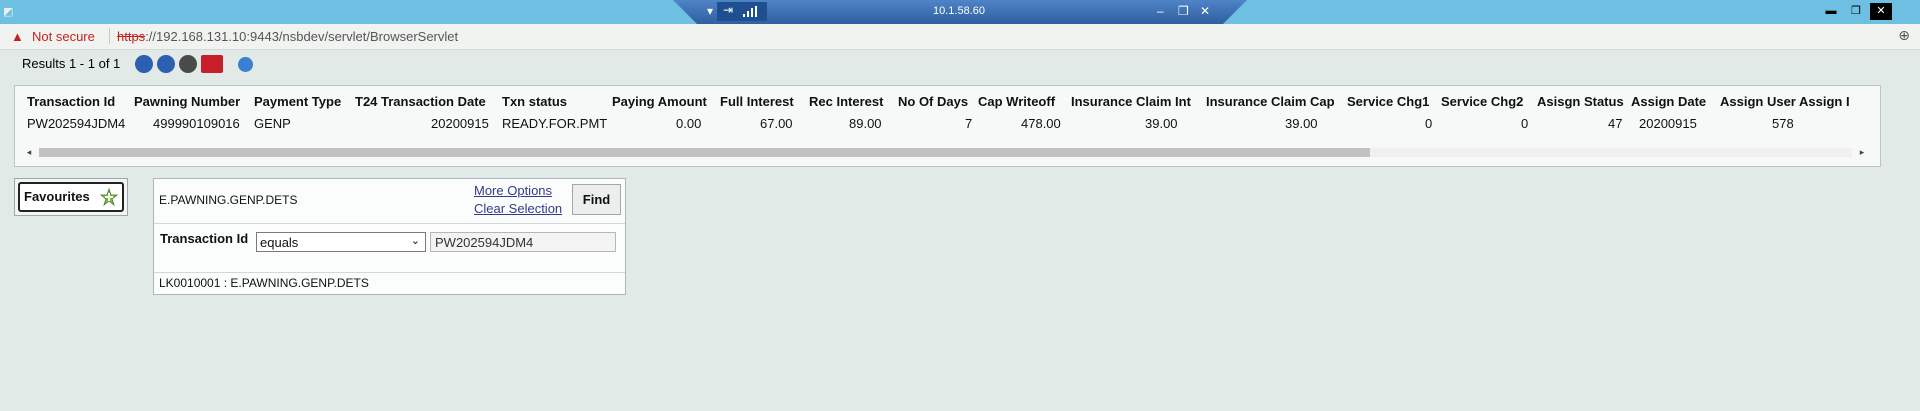 The height and width of the screenshot is (411, 1920). Describe the element at coordinates (63, 36) in the screenshot. I see `security-status: Not secure` at that location.